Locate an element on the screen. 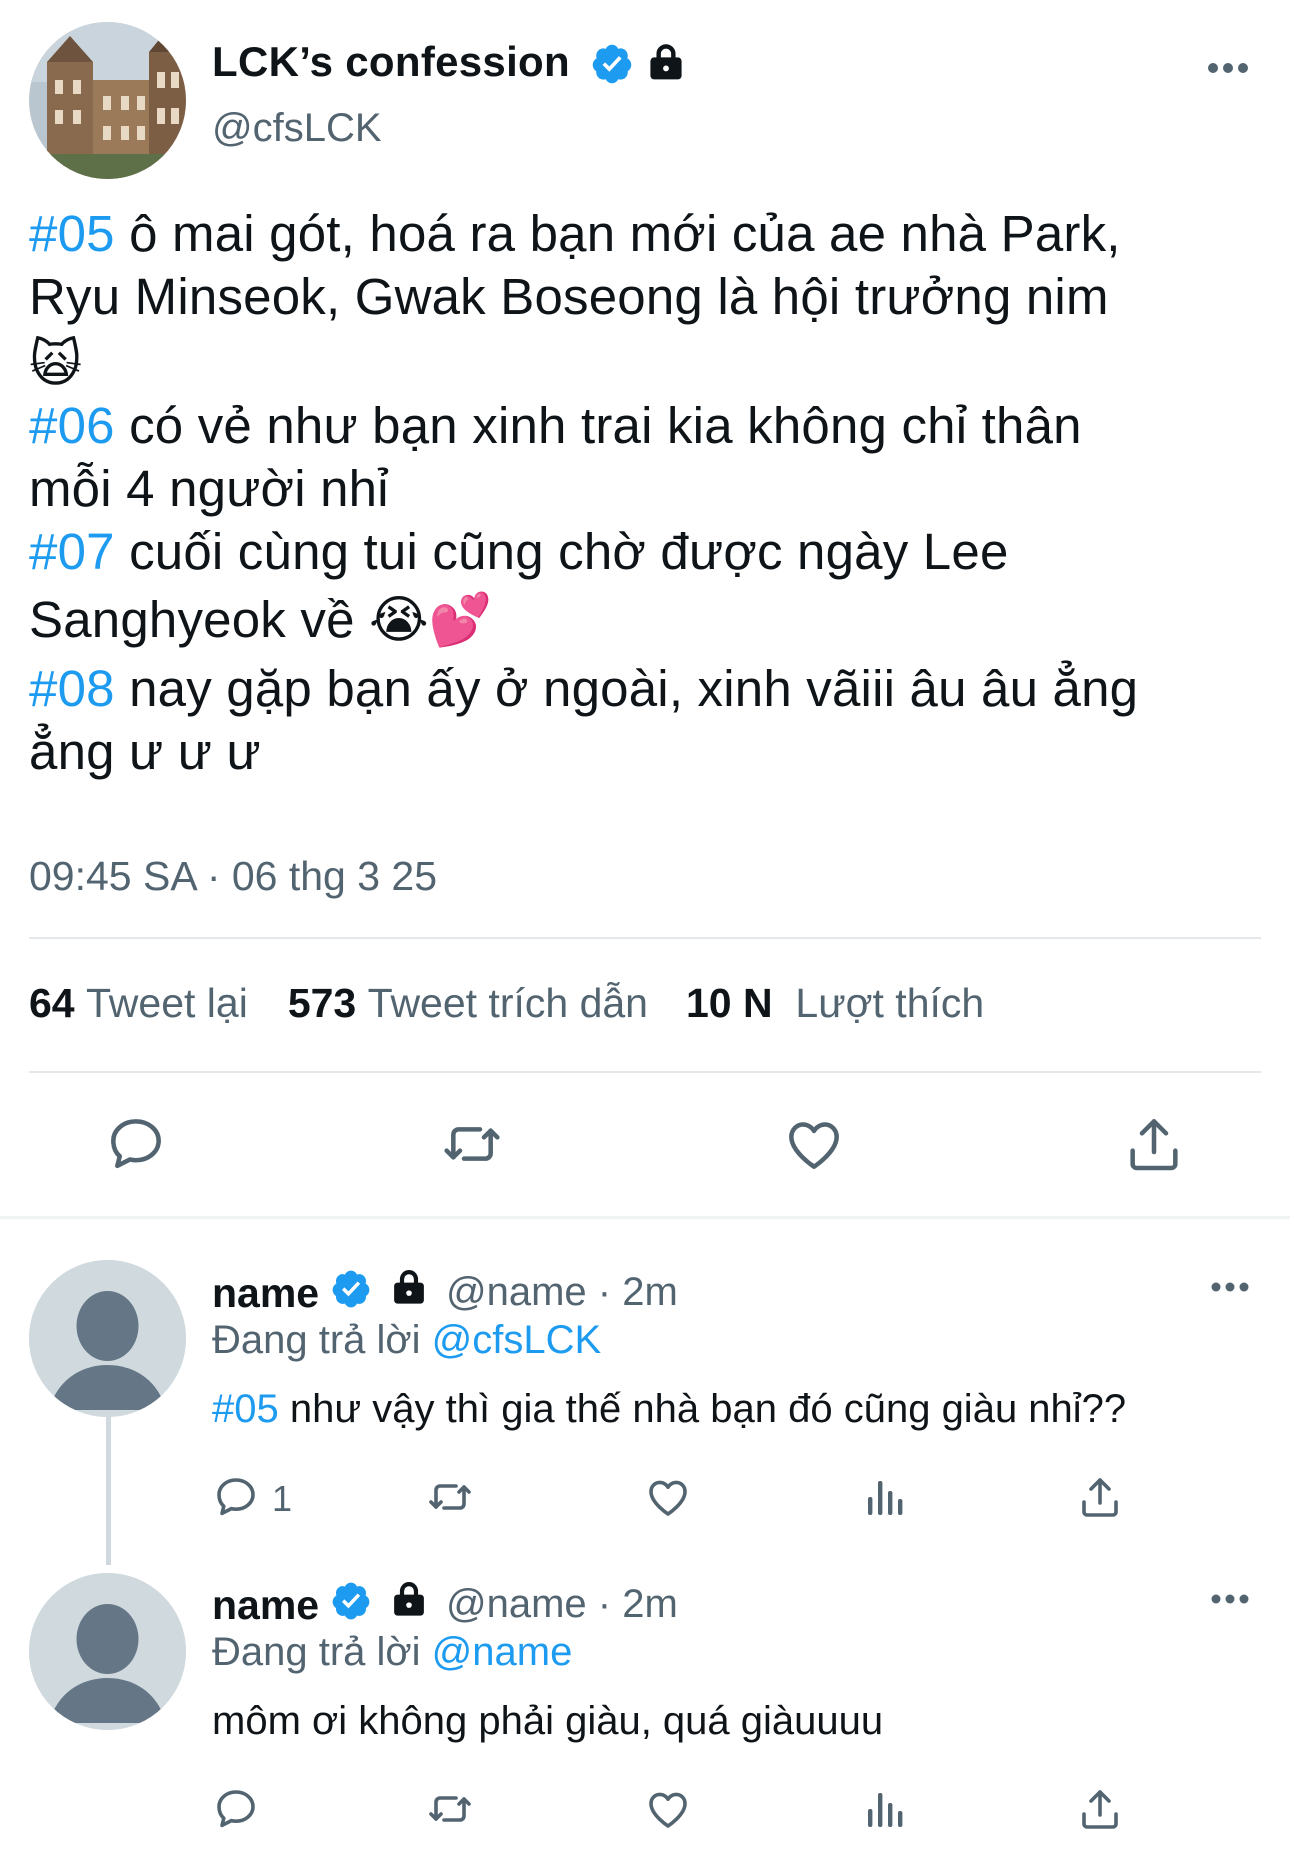  retweets-stat: 64 Tweet lại is located at coordinates (138, 1003).